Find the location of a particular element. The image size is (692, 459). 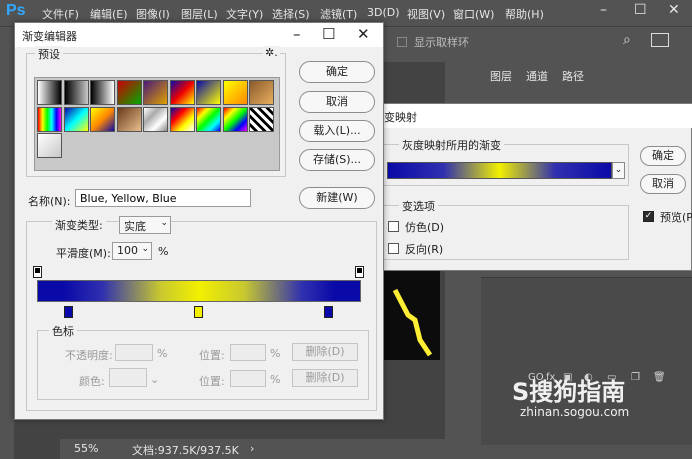

menu-view: 视图(V) is located at coordinates (426, 14).